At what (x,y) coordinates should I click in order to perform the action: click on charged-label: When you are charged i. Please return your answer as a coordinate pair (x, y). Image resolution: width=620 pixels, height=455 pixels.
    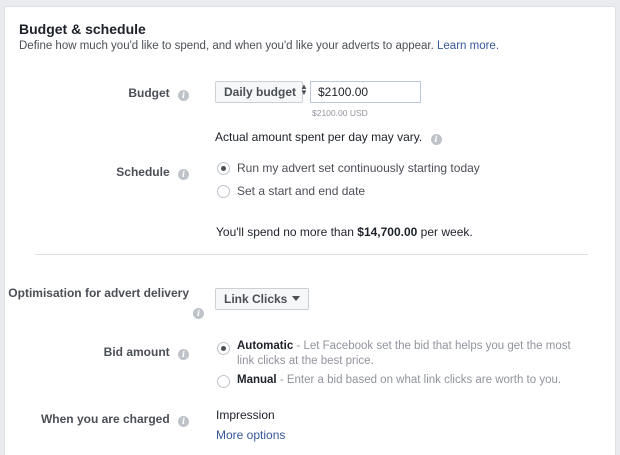
    Looking at the image, I should click on (115, 419).